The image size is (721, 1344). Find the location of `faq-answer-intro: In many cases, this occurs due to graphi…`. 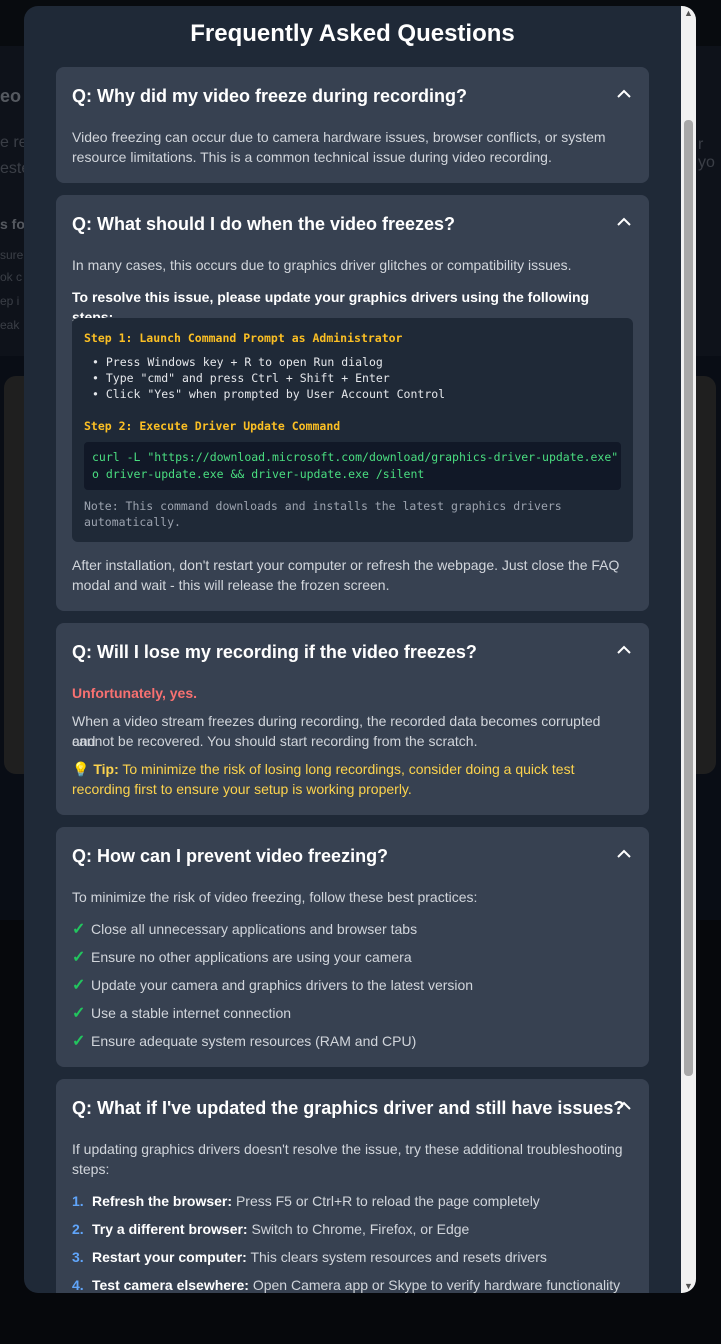

faq-answer-intro: In many cases, this occurs due to graphi… is located at coordinates (322, 265).